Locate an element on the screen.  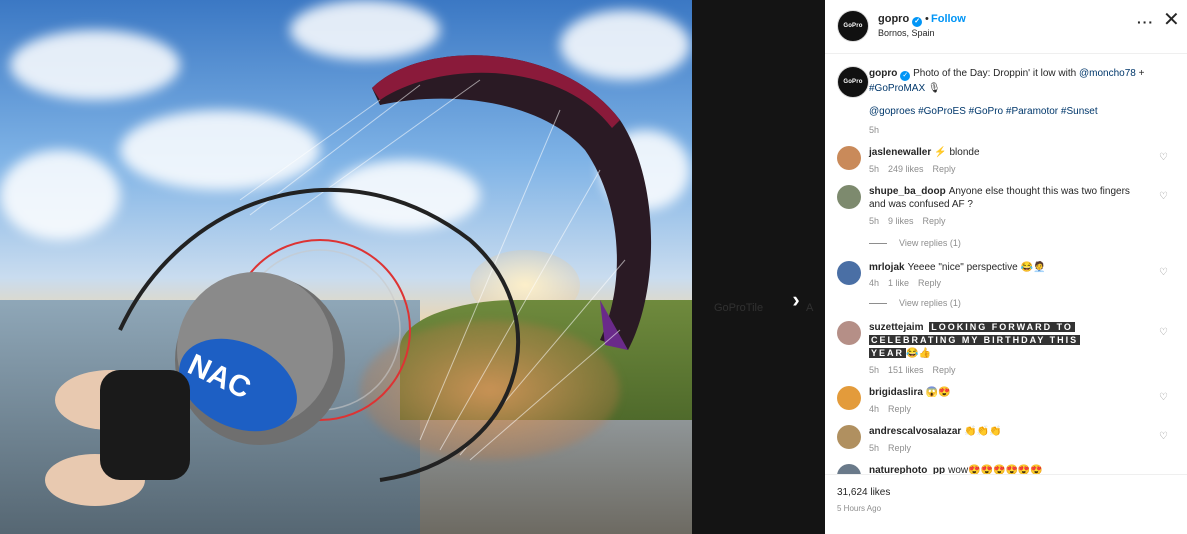
ghost-label: GoProTile is located at coordinates (739, 308).